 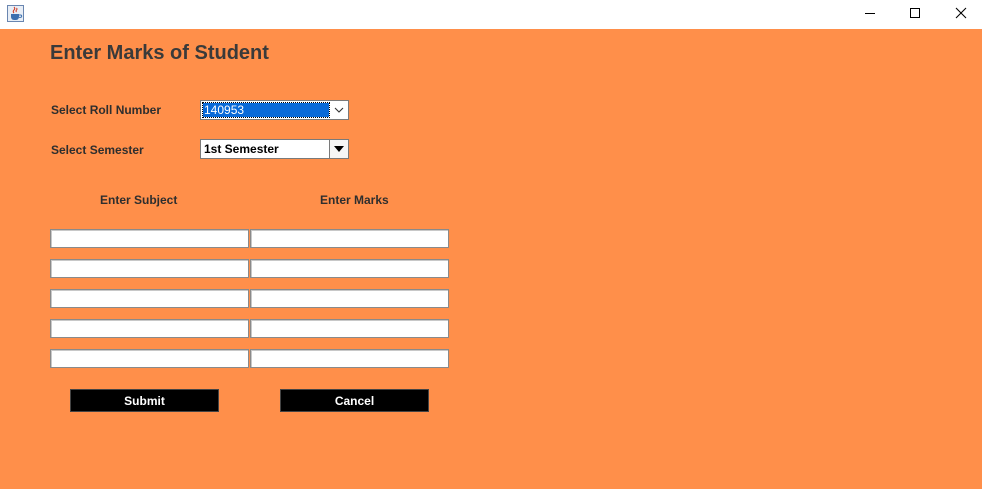 I want to click on roll-number-value: 140953, so click(x=266, y=110).